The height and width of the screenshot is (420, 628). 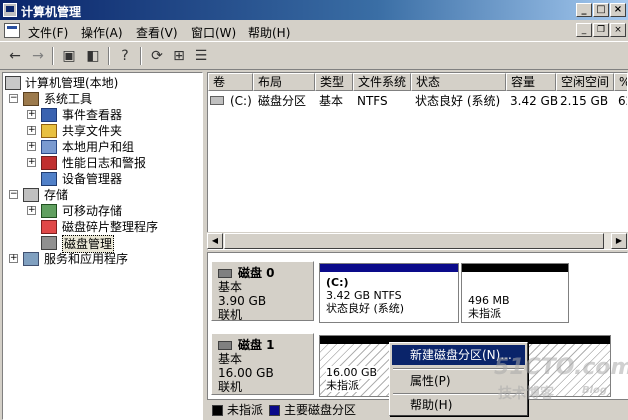 What do you see at coordinates (49, 131) in the screenshot?
I see `shared-folder-icon` at bounding box center [49, 131].